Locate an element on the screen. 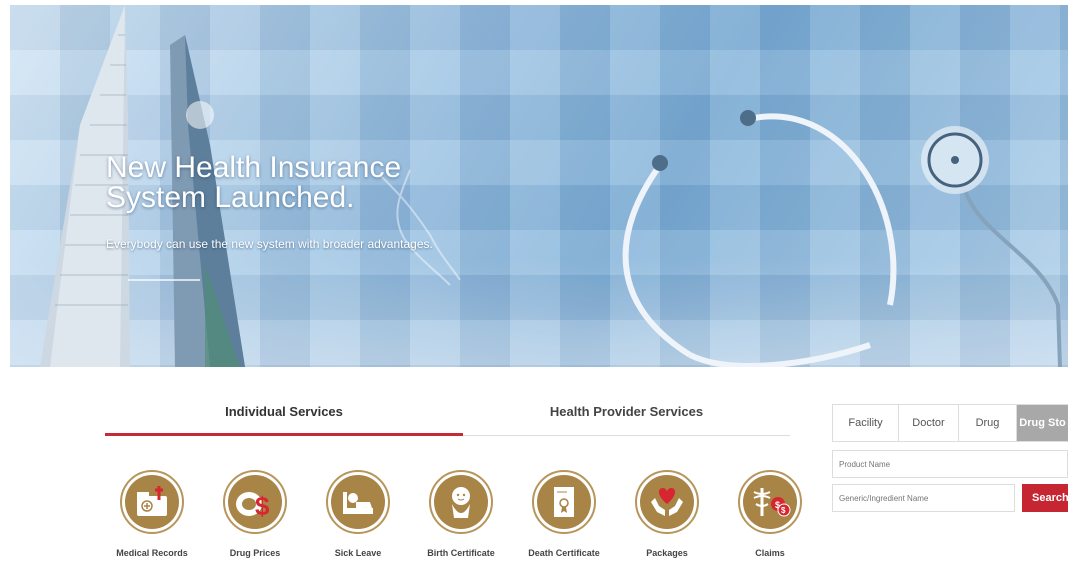 Image resolution: width=1068 pixels, height=585 pixels. service-label: Packages is located at coordinates (667, 553).